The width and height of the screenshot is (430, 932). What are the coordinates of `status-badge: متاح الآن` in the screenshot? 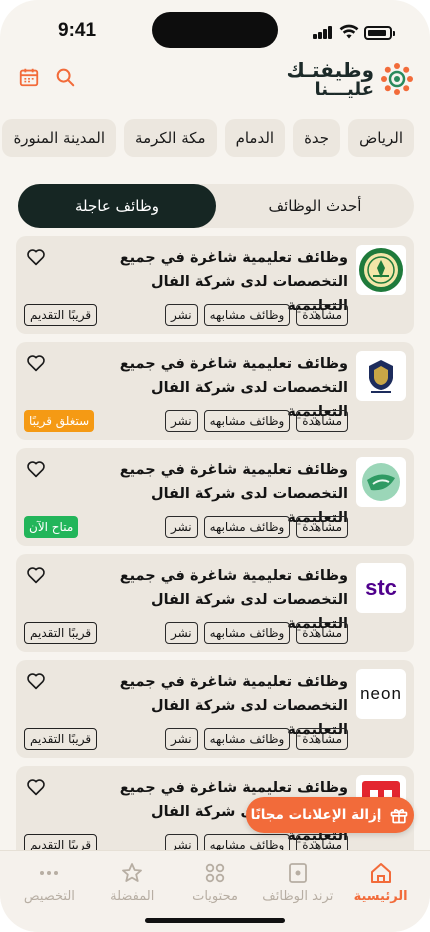 It's located at (51, 527).